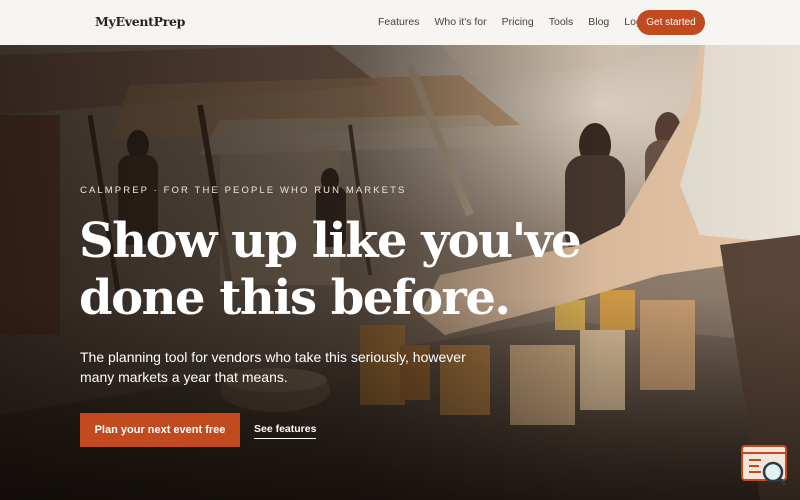  I want to click on plan-next-event-button: Plan your next event free, so click(160, 430).